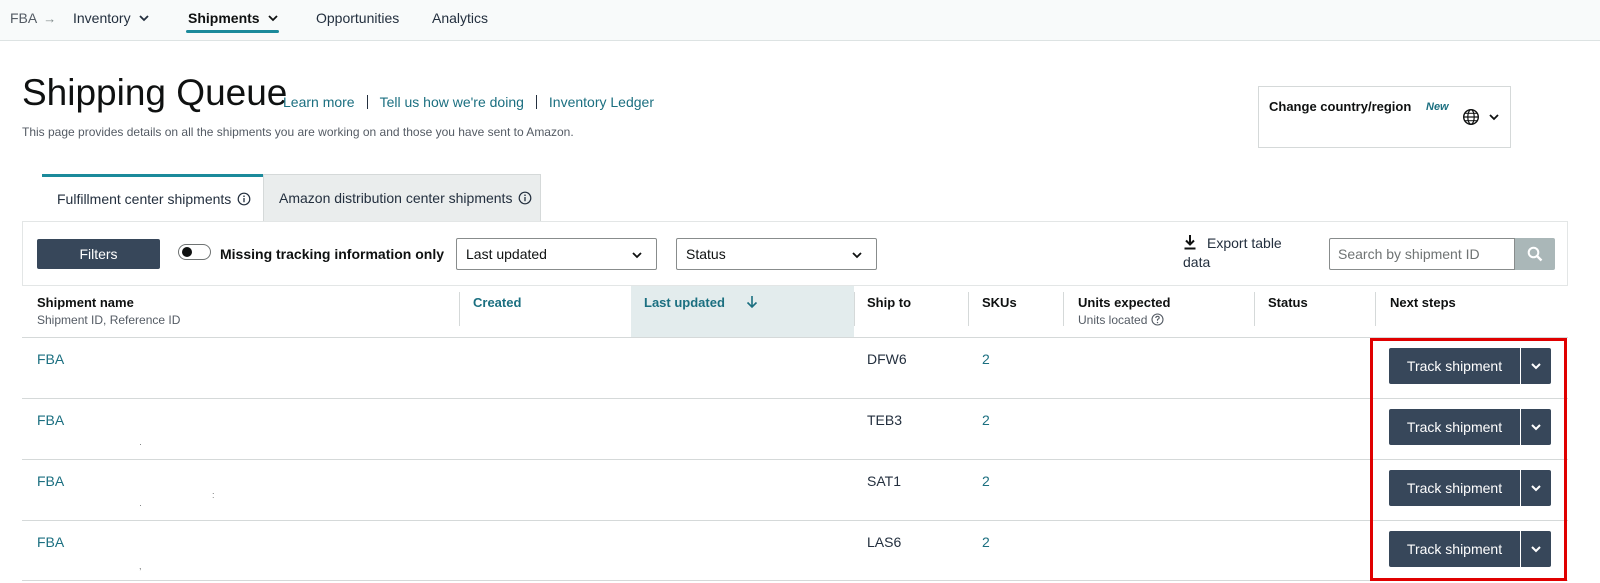 The width and height of the screenshot is (1600, 583). Describe the element at coordinates (1384, 117) in the screenshot. I see `country-selector: Change country/region New` at that location.